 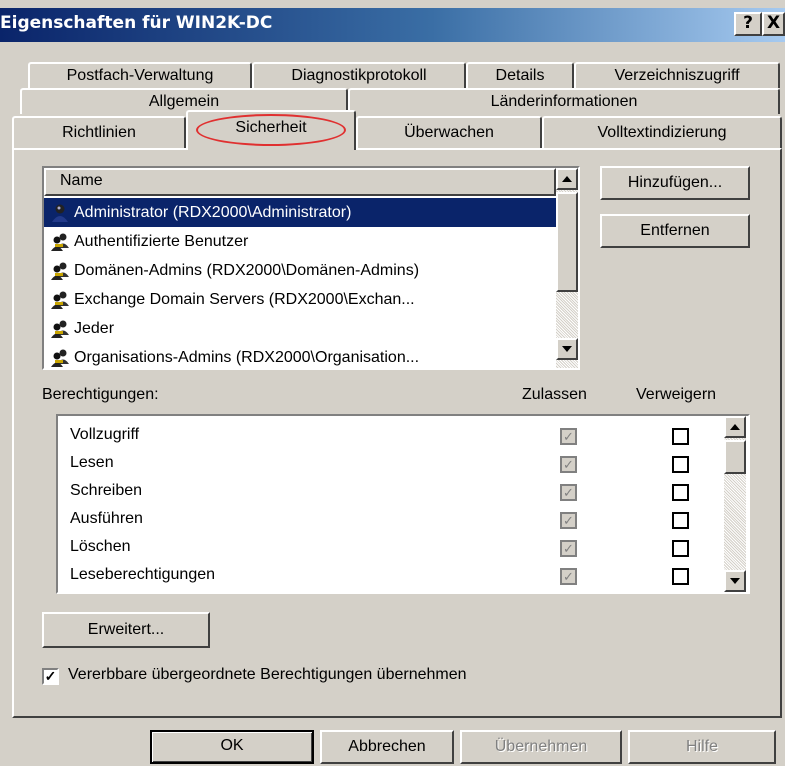 I want to click on apply-button: Übernehmen, so click(x=541, y=747).